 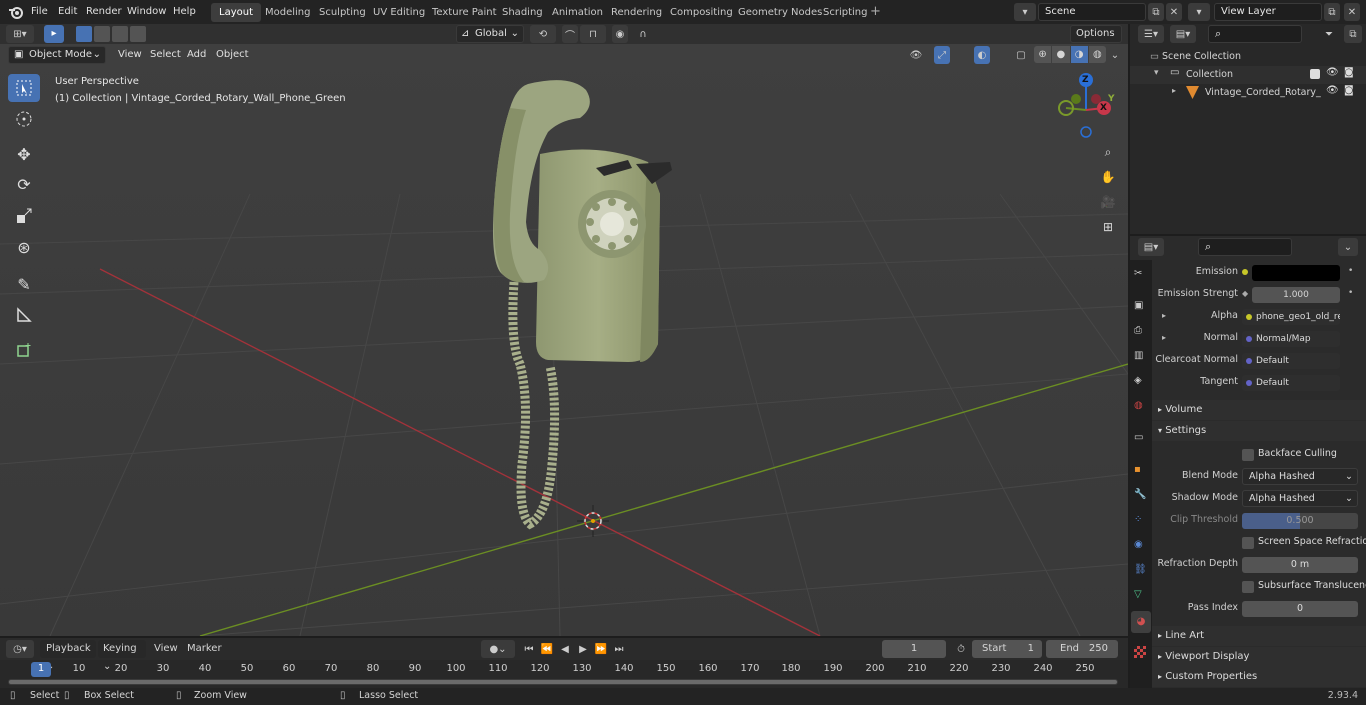 What do you see at coordinates (24, 88) in the screenshot?
I see `select-box-tool` at bounding box center [24, 88].